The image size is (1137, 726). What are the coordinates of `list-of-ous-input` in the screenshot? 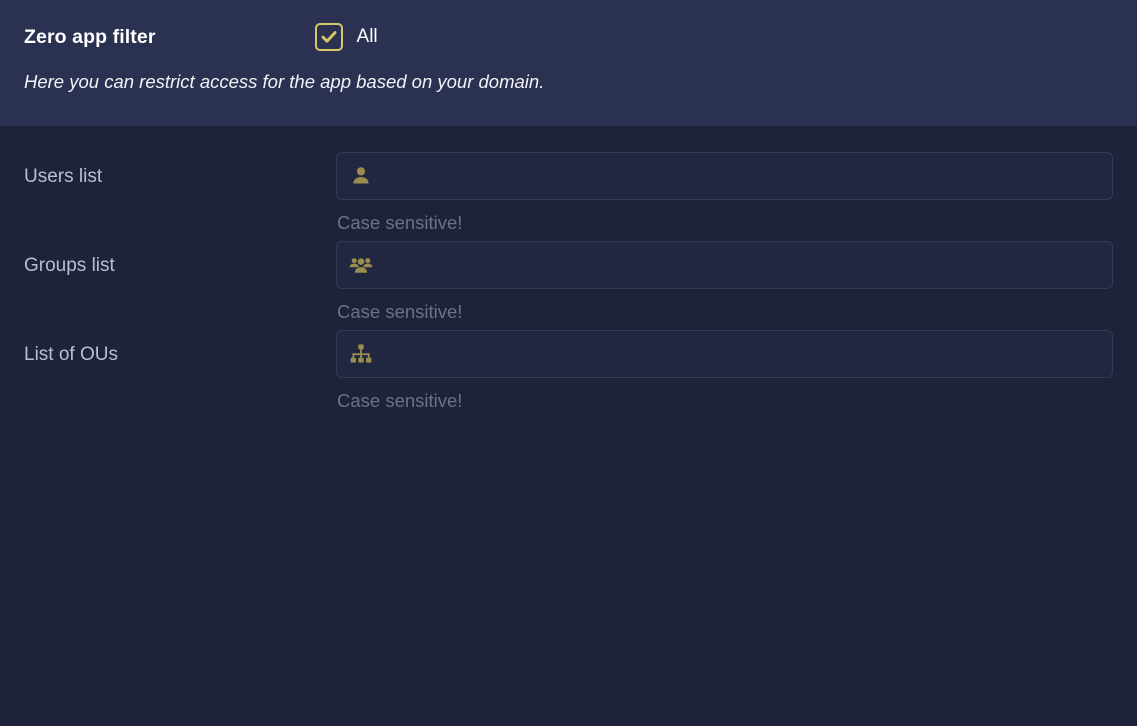 It's located at (724, 354).